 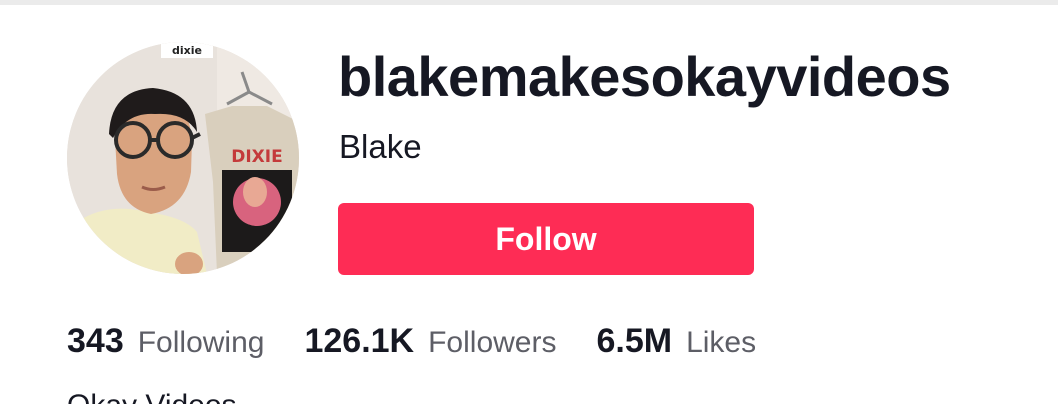 What do you see at coordinates (359, 341) in the screenshot?
I see `stat-count: 126.1K` at bounding box center [359, 341].